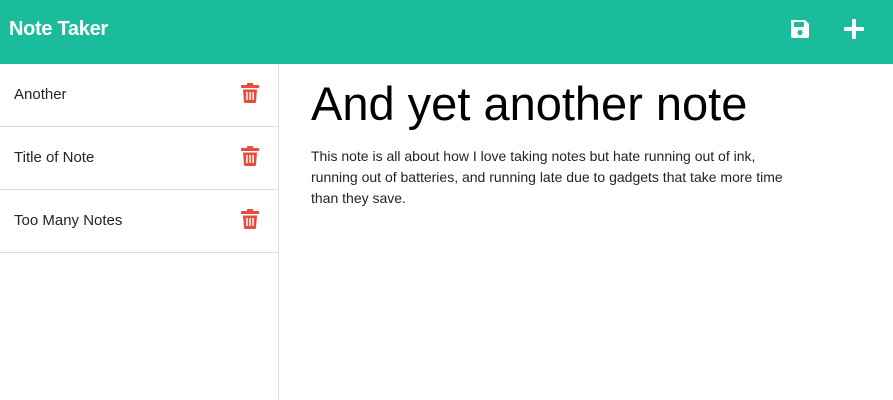 The width and height of the screenshot is (893, 400). Describe the element at coordinates (68, 221) in the screenshot. I see `note-list-item-title: Too Many Notes` at that location.